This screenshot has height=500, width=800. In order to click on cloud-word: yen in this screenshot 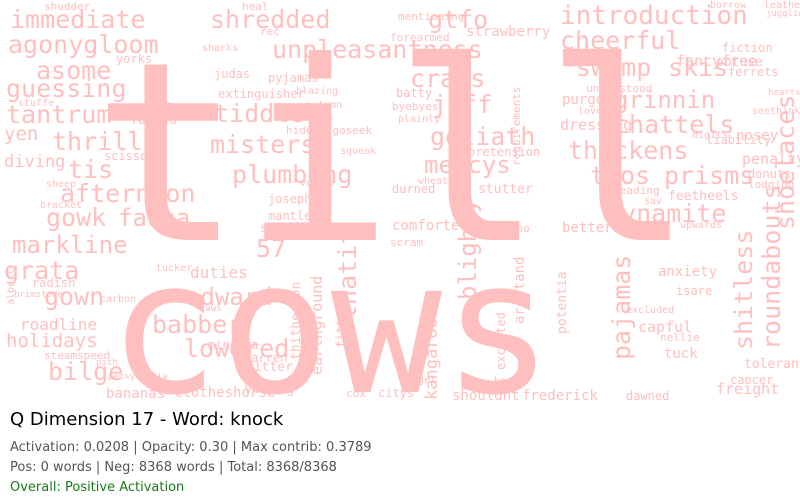, I will do `click(21, 134)`.